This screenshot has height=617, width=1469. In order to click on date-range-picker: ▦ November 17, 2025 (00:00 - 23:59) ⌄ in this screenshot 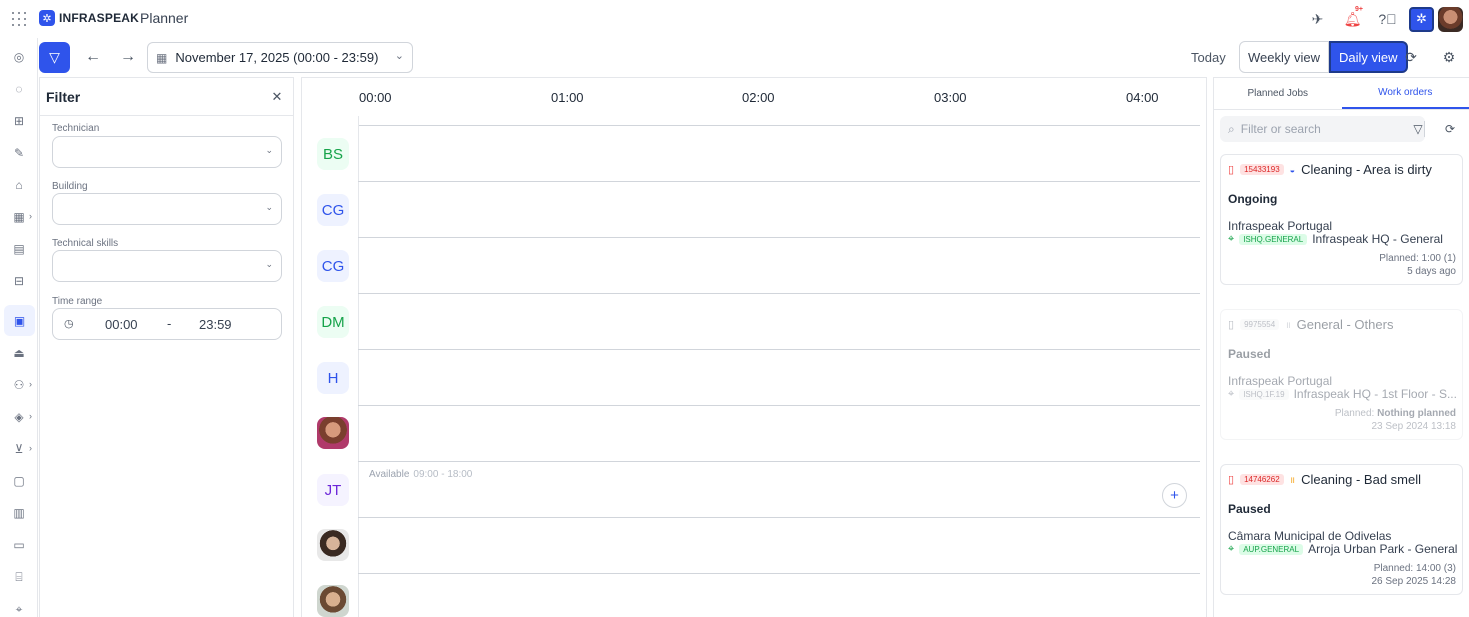, I will do `click(280, 57)`.